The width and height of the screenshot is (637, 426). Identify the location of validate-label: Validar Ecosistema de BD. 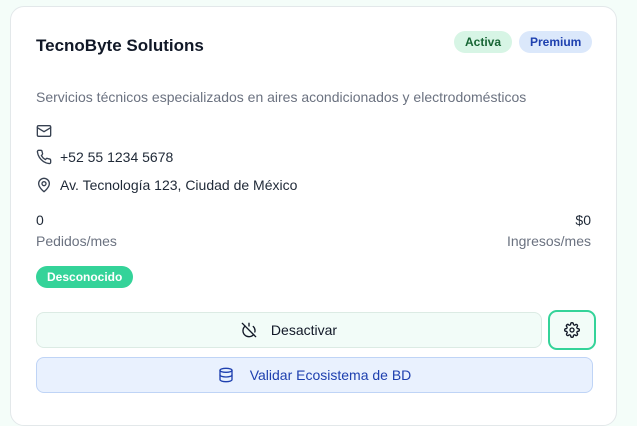
(330, 375).